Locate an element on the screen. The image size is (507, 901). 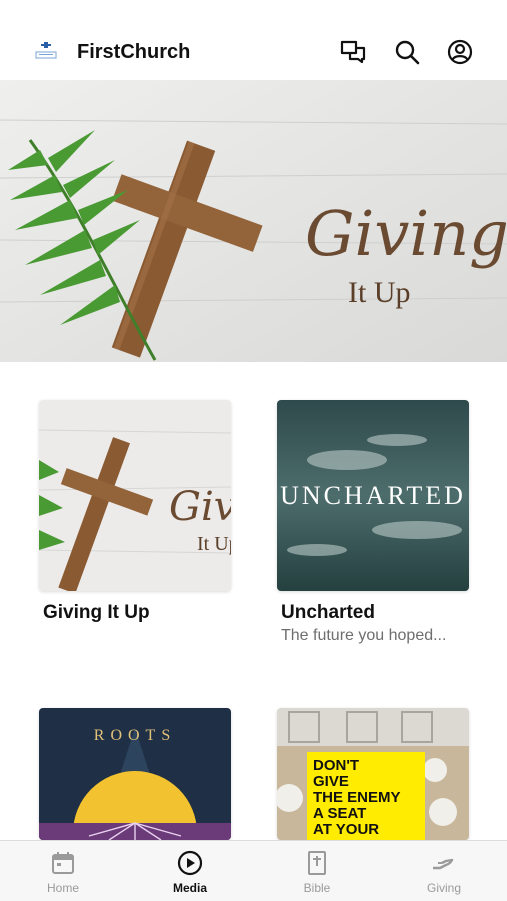
tab-label: Giving is located at coordinates (443, 888).